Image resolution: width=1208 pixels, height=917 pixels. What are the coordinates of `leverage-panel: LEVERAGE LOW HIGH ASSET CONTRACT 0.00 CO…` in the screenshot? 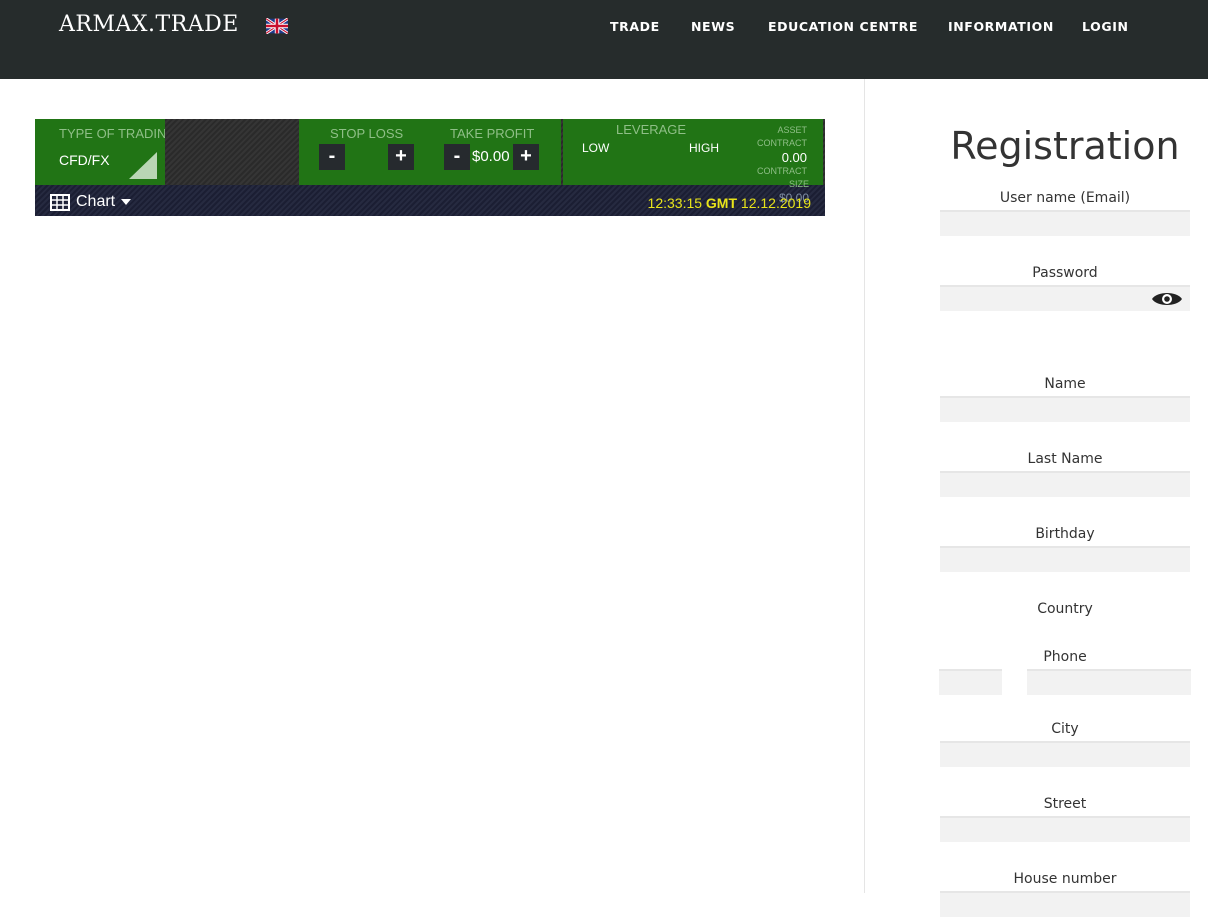 It's located at (693, 152).